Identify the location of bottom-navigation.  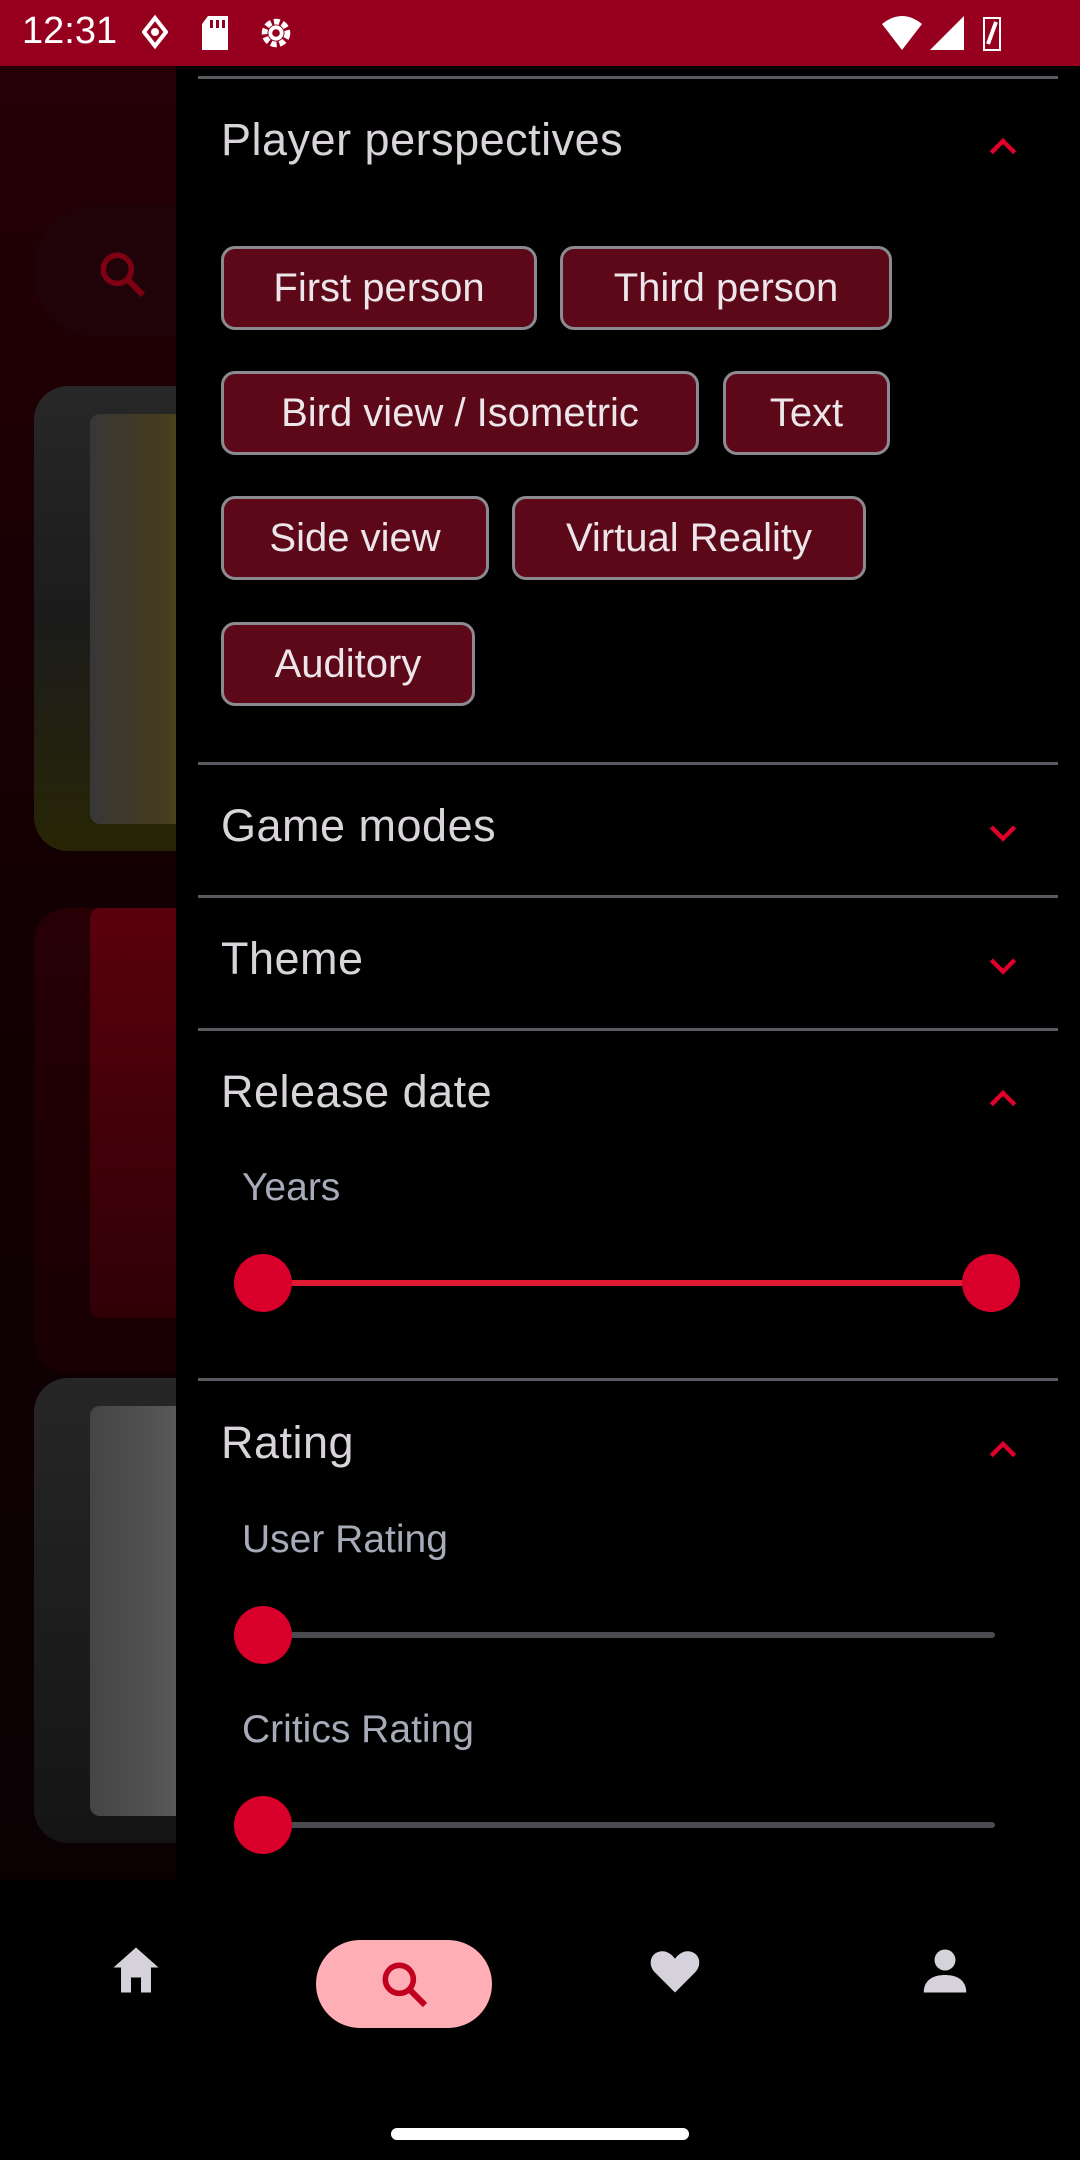
(540, 2020).